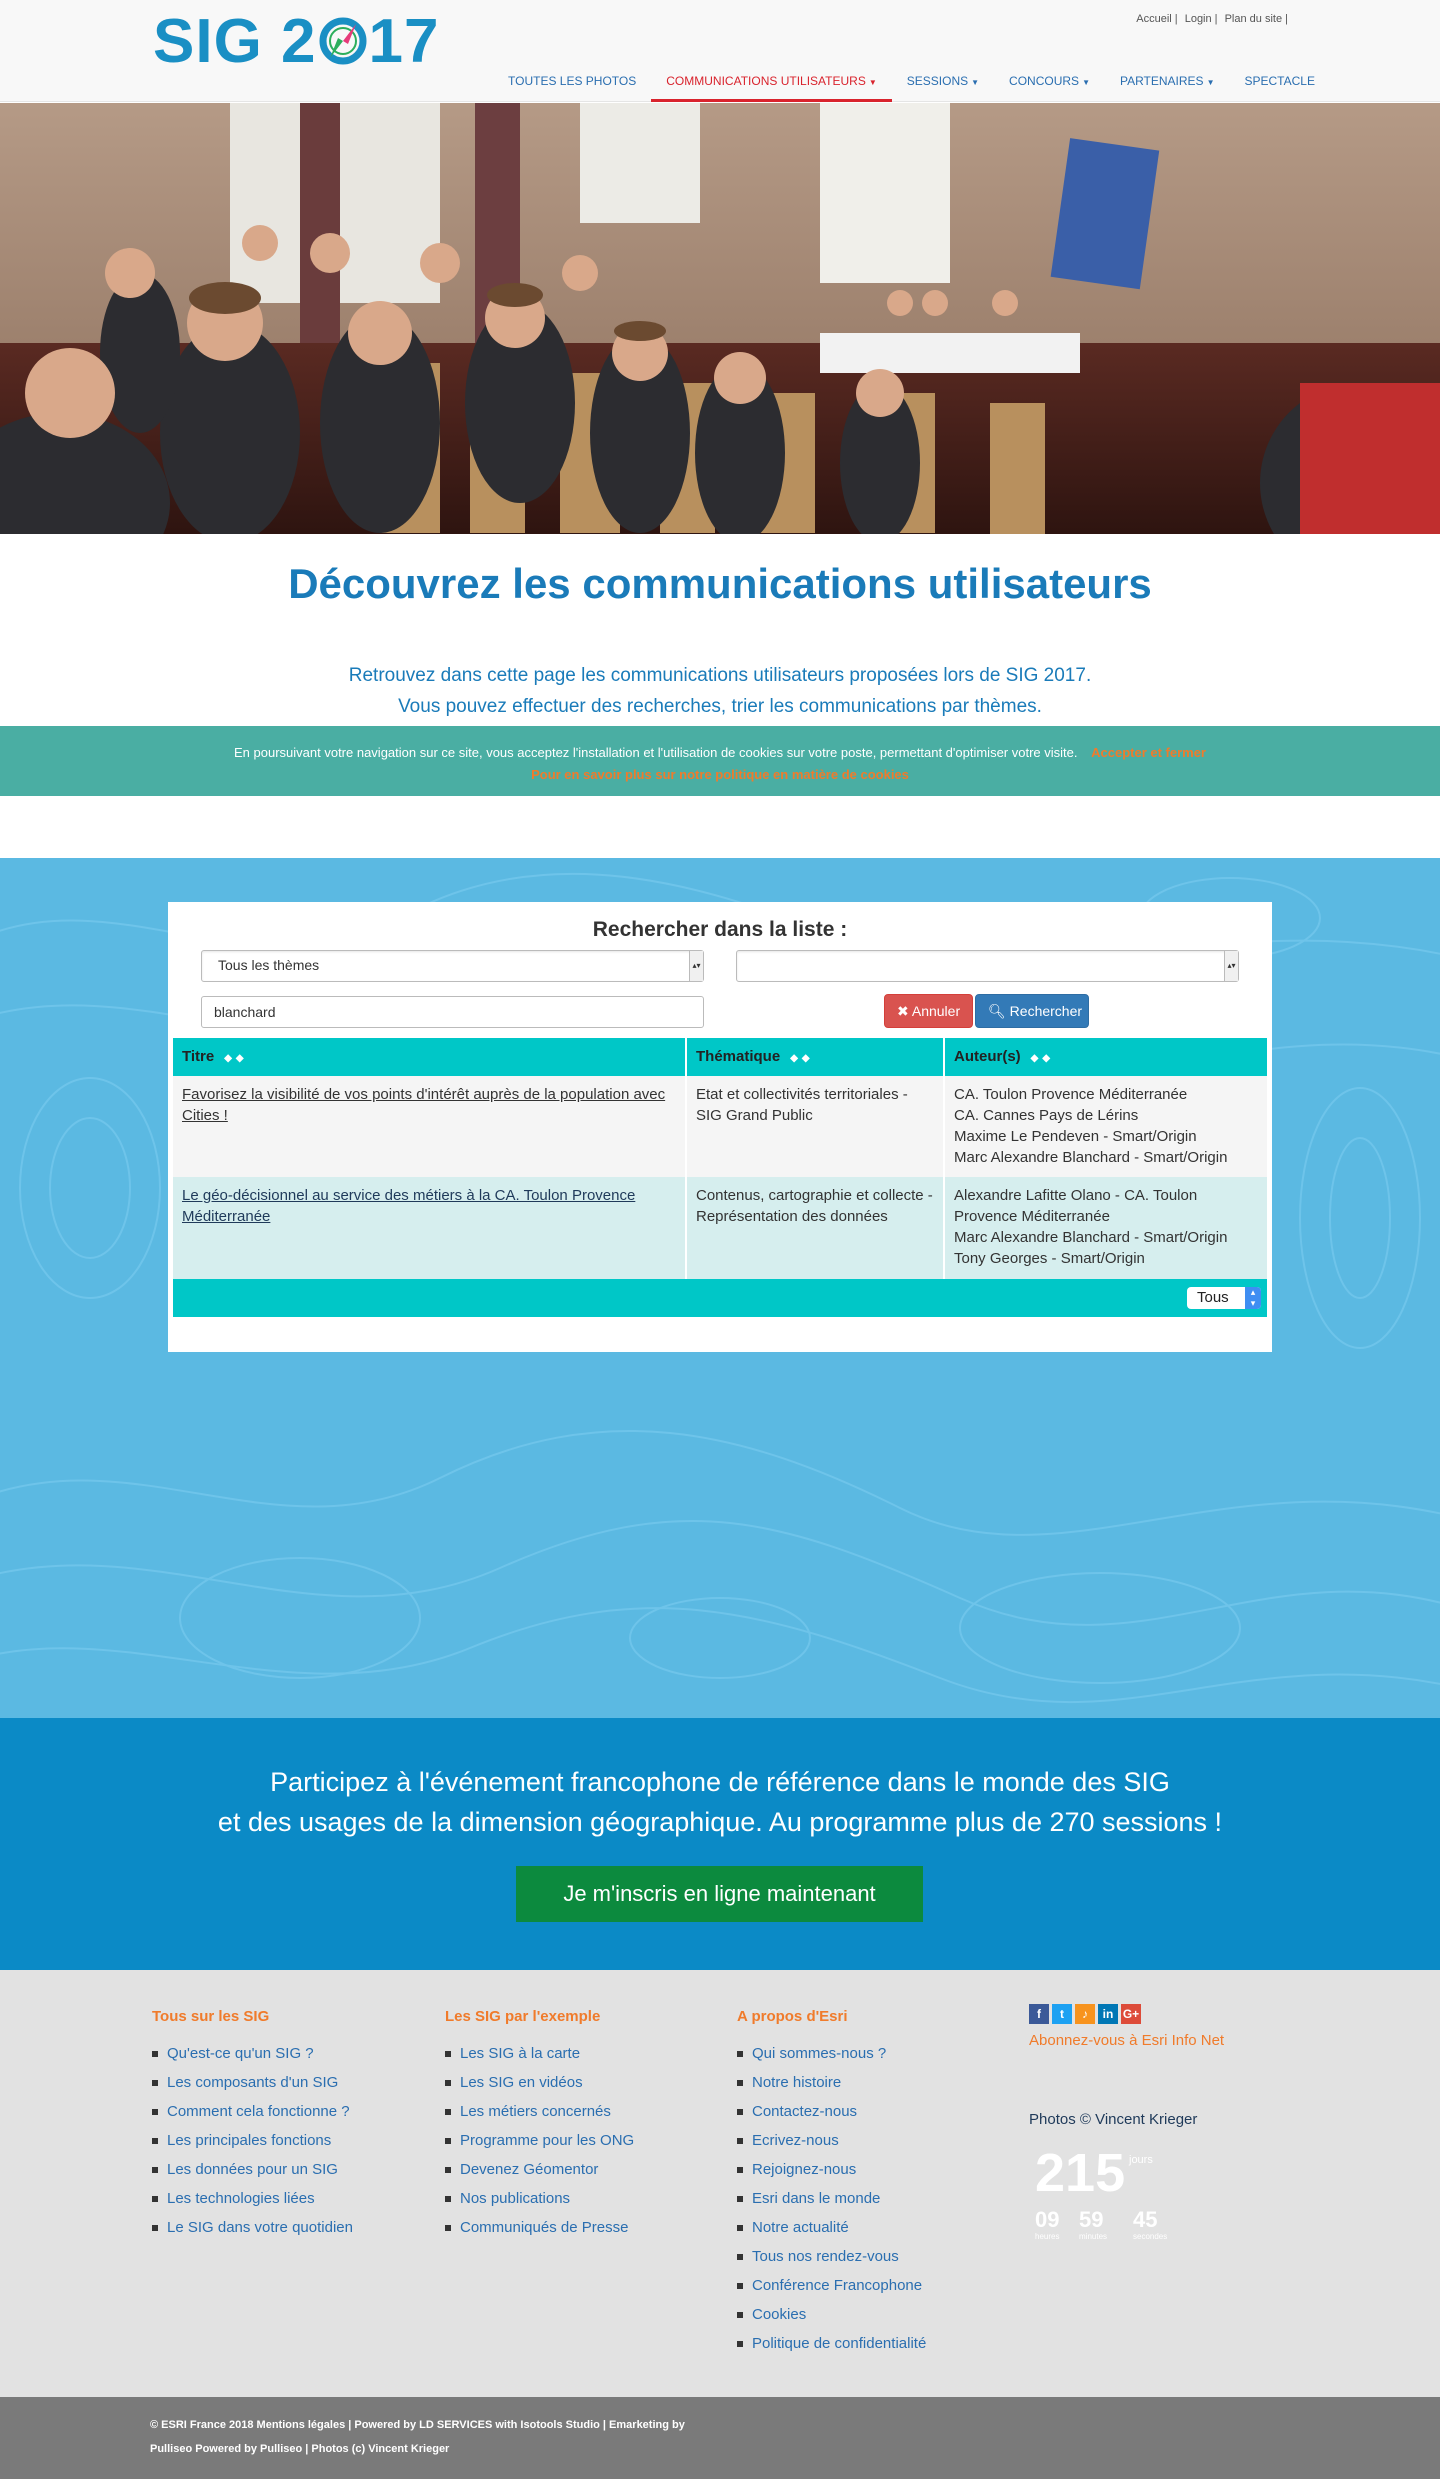 The image size is (1440, 2479). Describe the element at coordinates (1256, 19) in the screenshot. I see `sitemap-link: Plan du site |` at that location.